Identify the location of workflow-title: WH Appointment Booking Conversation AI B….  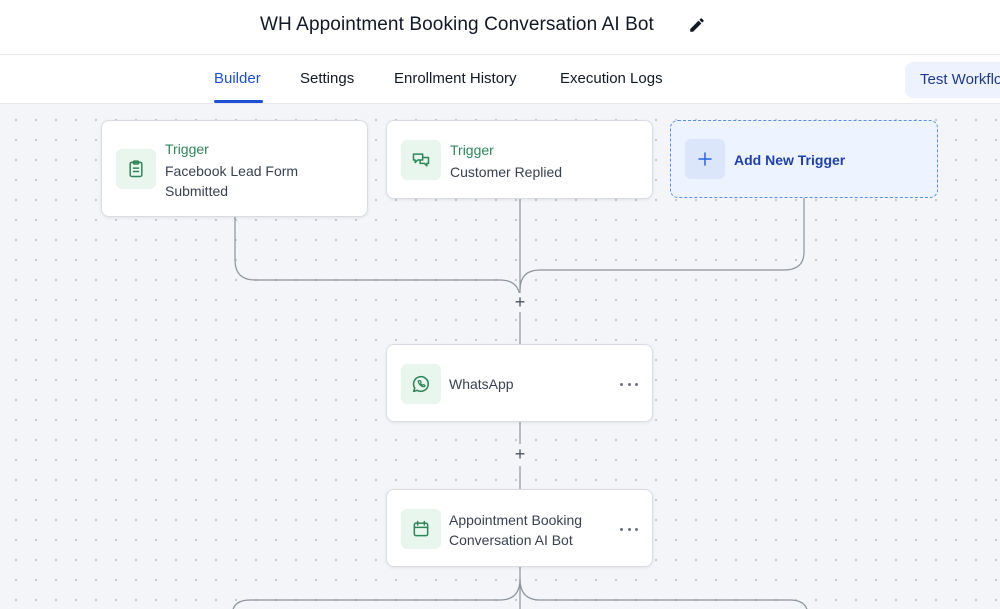
(457, 24).